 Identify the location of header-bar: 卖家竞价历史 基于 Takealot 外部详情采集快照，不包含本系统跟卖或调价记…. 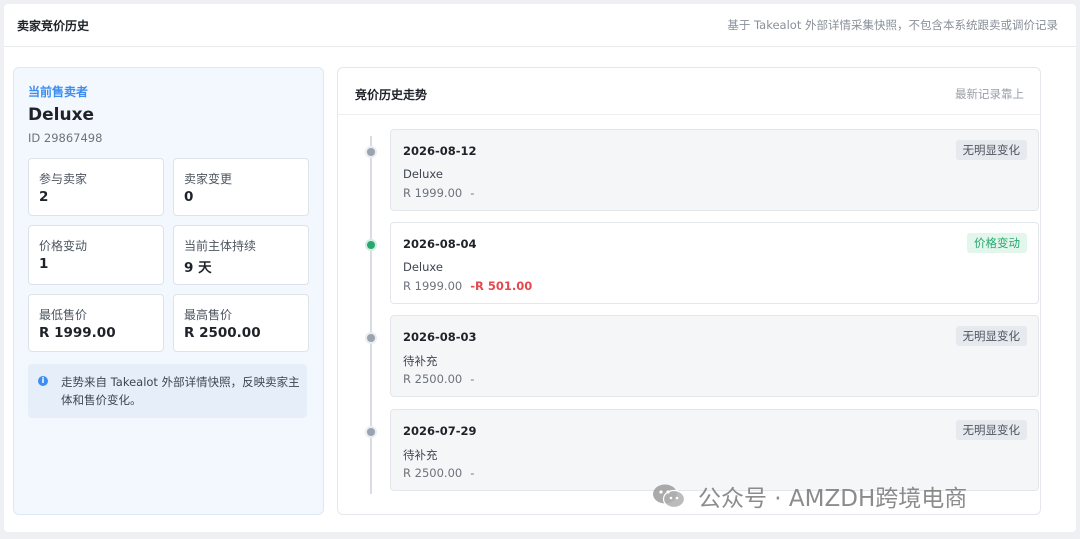
(540, 25).